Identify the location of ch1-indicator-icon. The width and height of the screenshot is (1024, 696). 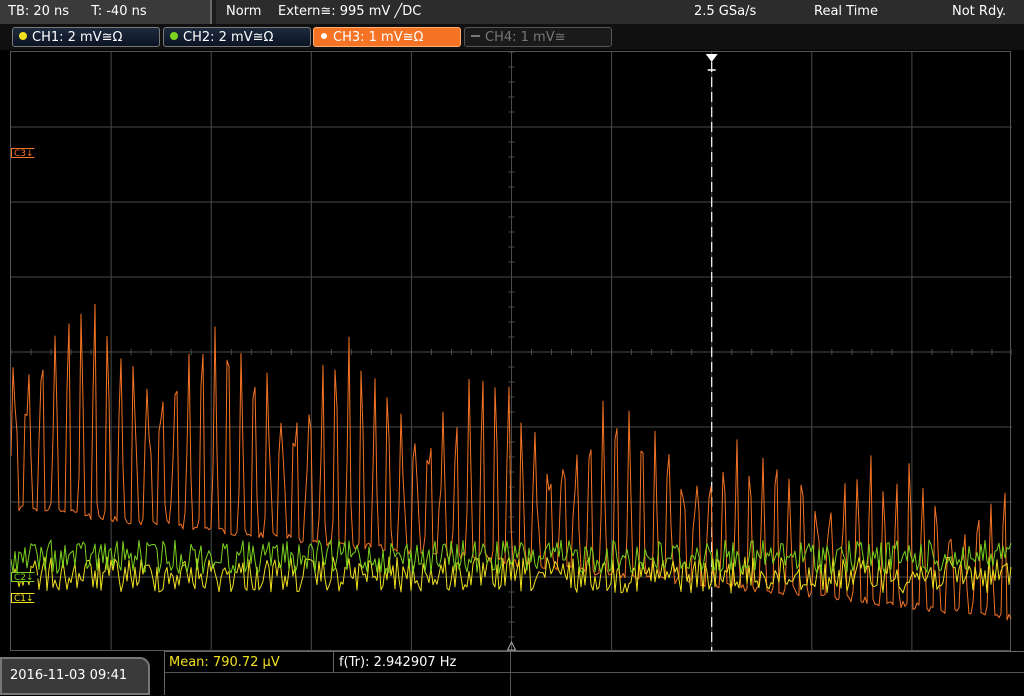
(23, 36).